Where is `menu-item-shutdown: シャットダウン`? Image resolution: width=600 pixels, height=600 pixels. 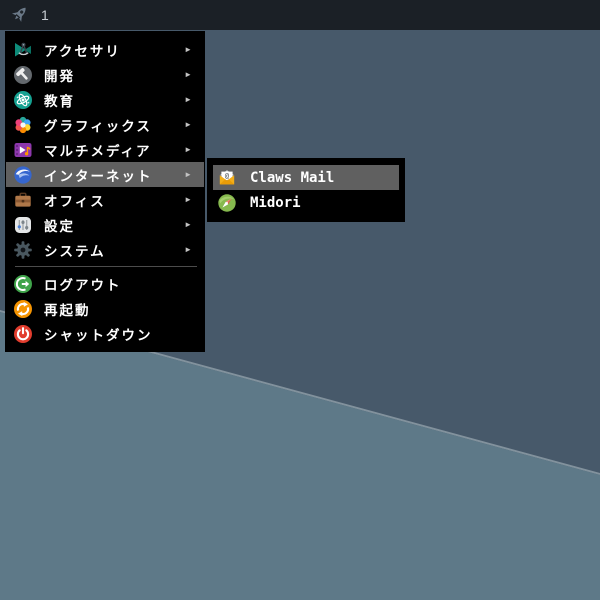 menu-item-shutdown: シャットダウン is located at coordinates (105, 333).